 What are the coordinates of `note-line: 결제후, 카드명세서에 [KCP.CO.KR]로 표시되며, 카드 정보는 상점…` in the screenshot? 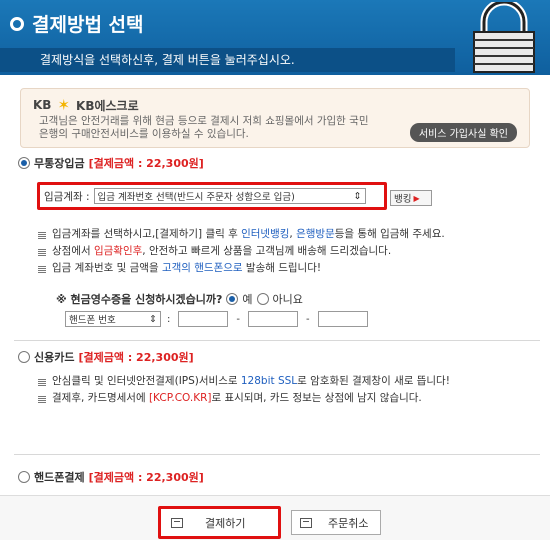 It's located at (244, 398).